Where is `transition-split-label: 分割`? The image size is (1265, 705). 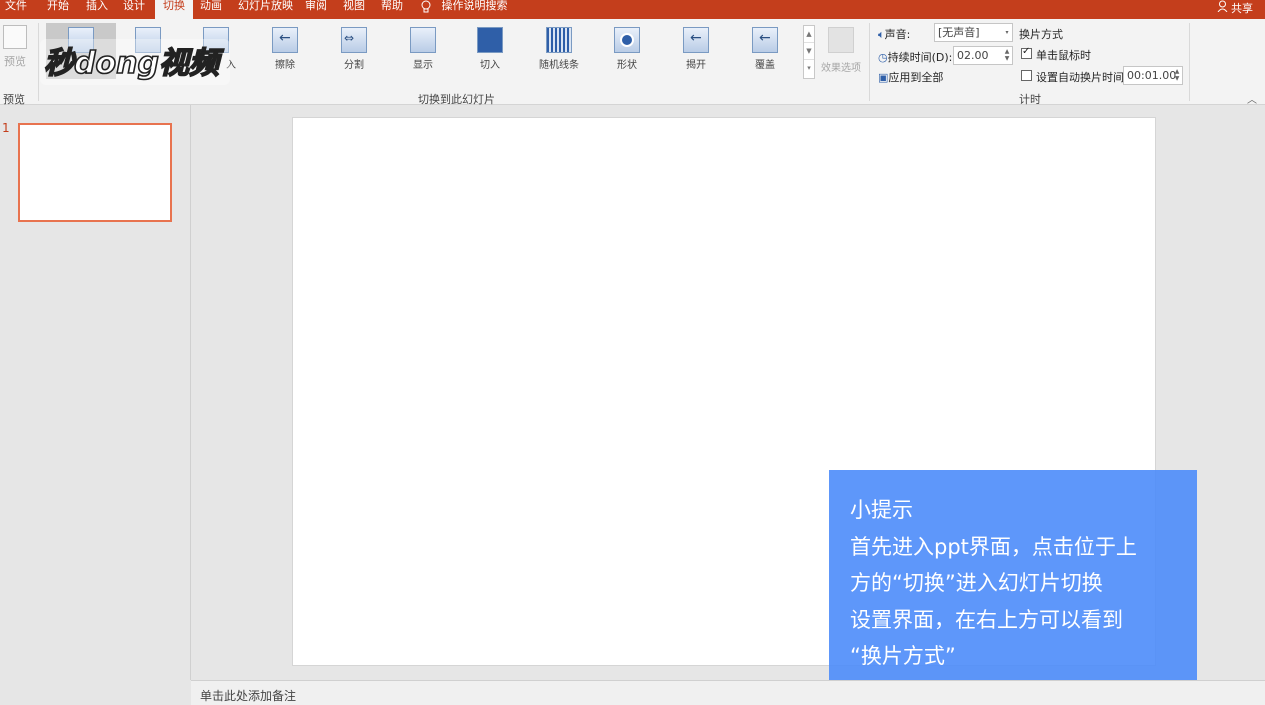 transition-split-label: 分割 is located at coordinates (354, 65).